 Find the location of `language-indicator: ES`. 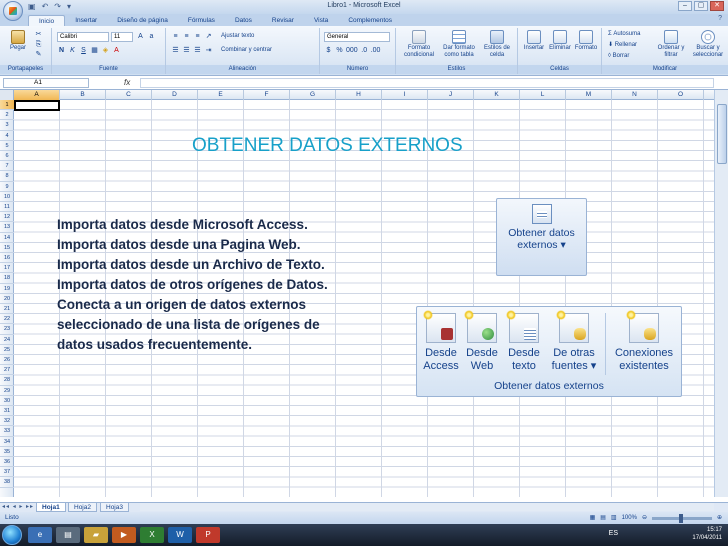

language-indicator: ES is located at coordinates (613, 533).